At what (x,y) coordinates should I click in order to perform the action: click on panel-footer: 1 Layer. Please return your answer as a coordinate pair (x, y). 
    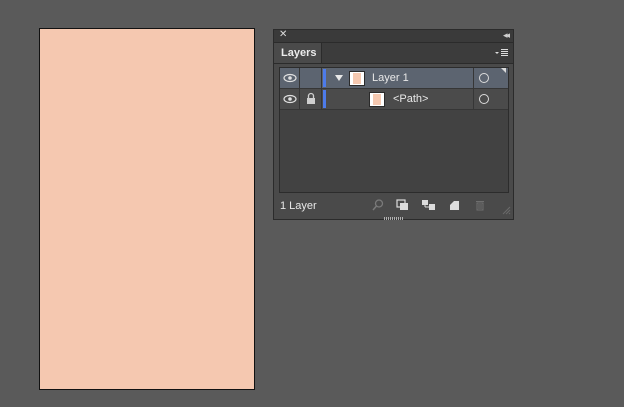
    Looking at the image, I should click on (393, 206).